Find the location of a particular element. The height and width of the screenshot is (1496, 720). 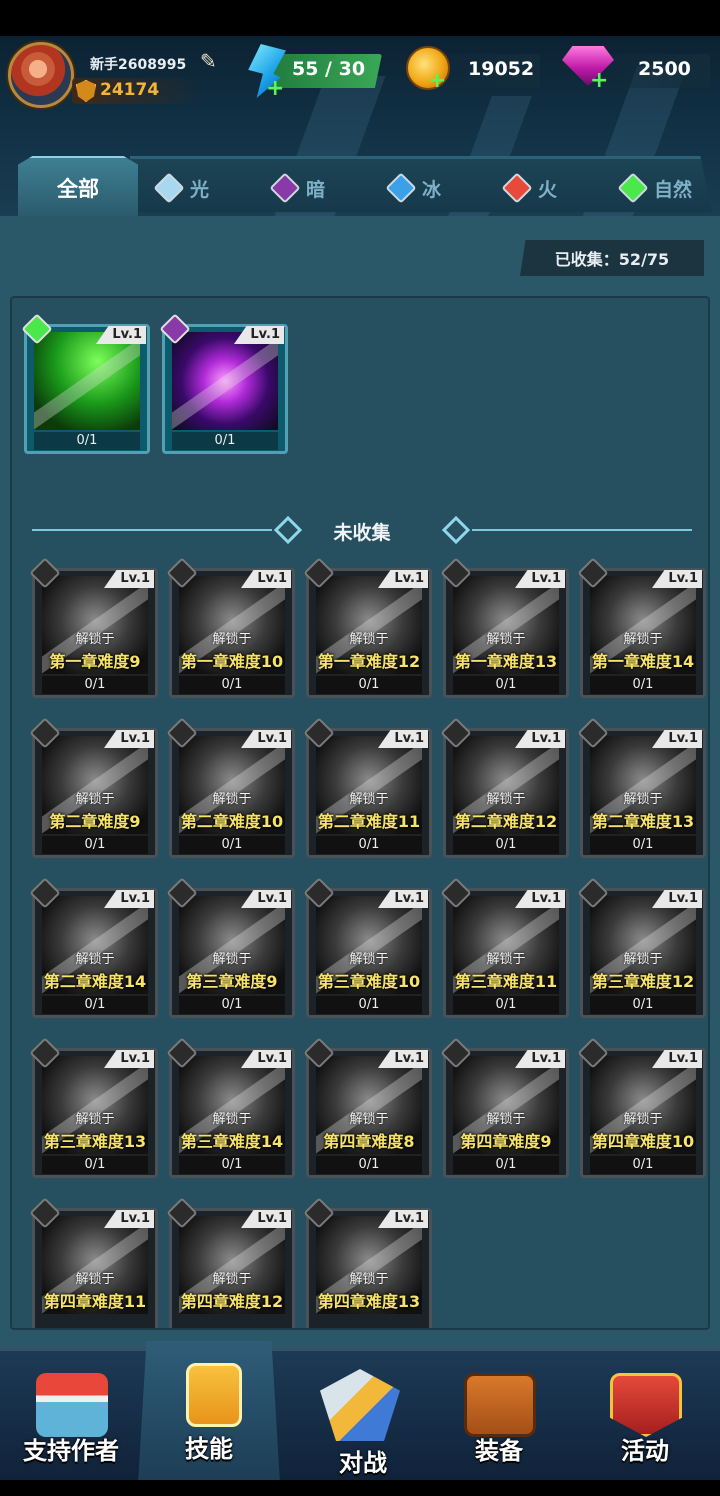

unlock-condition: 第一章难度9 is located at coordinates (95, 661).